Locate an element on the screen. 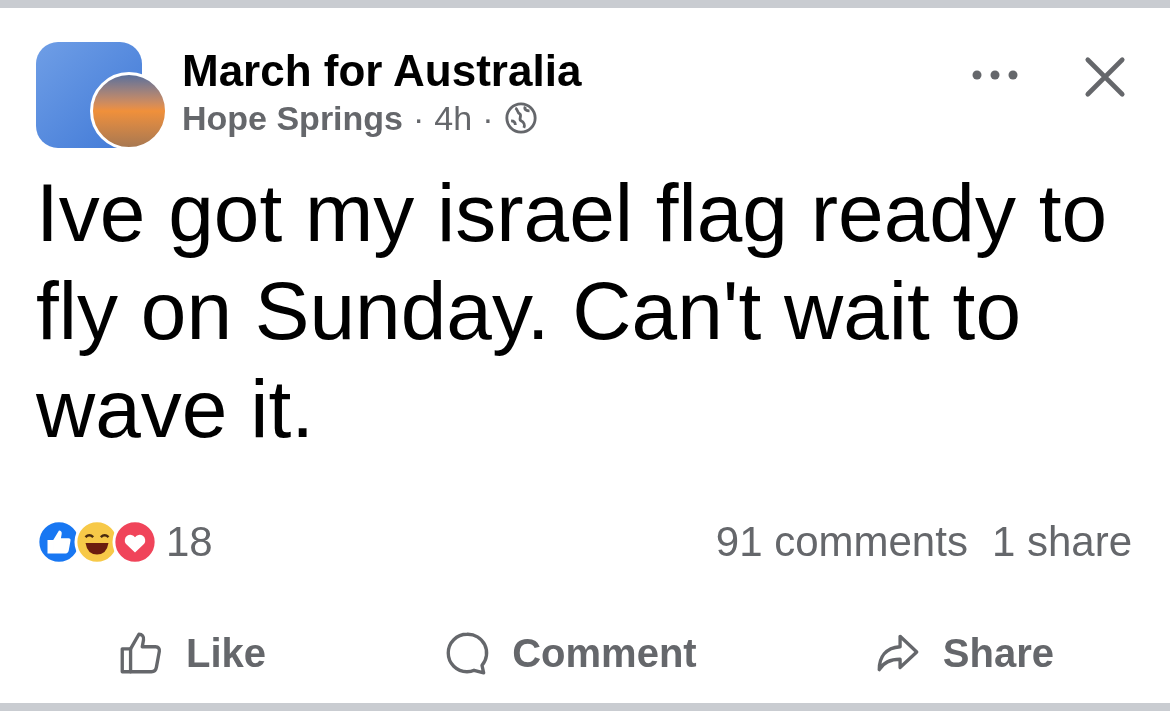 This screenshot has width=1170, height=711. group-name: March for Australia is located at coordinates (382, 71).